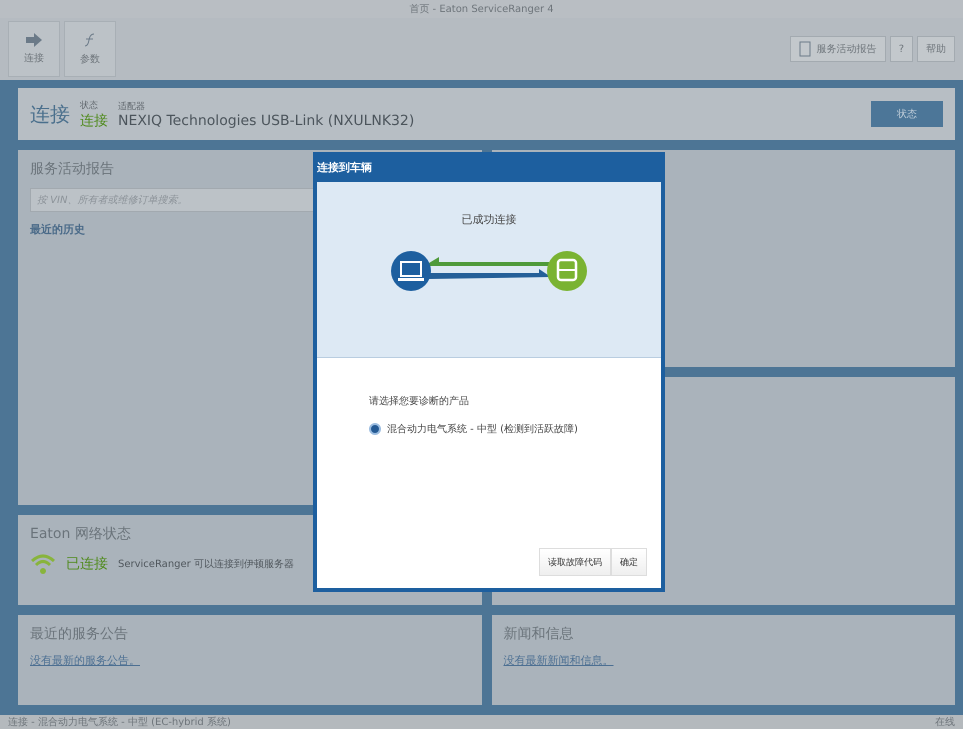 The height and width of the screenshot is (729, 963). What do you see at coordinates (375, 429) in the screenshot?
I see `radio-button` at bounding box center [375, 429].